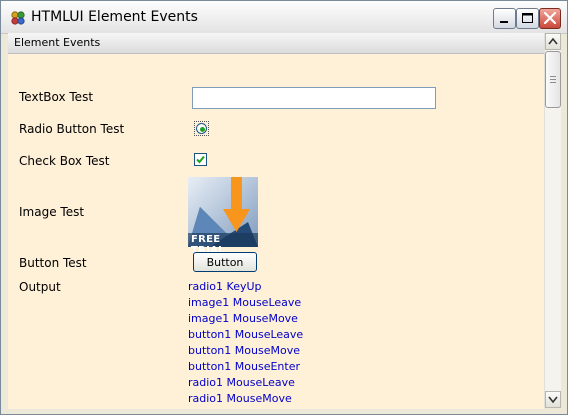  What do you see at coordinates (225, 262) in the screenshot?
I see `test-button: Button` at bounding box center [225, 262].